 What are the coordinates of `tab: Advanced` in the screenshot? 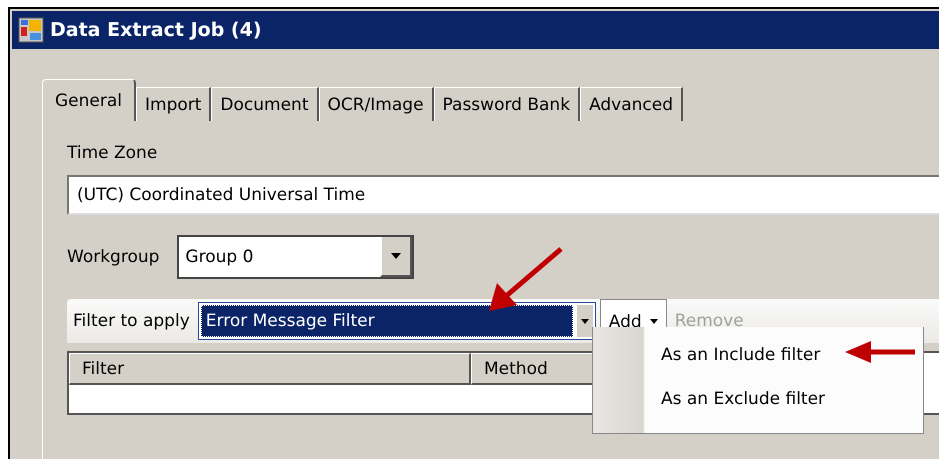 It's located at (632, 104).